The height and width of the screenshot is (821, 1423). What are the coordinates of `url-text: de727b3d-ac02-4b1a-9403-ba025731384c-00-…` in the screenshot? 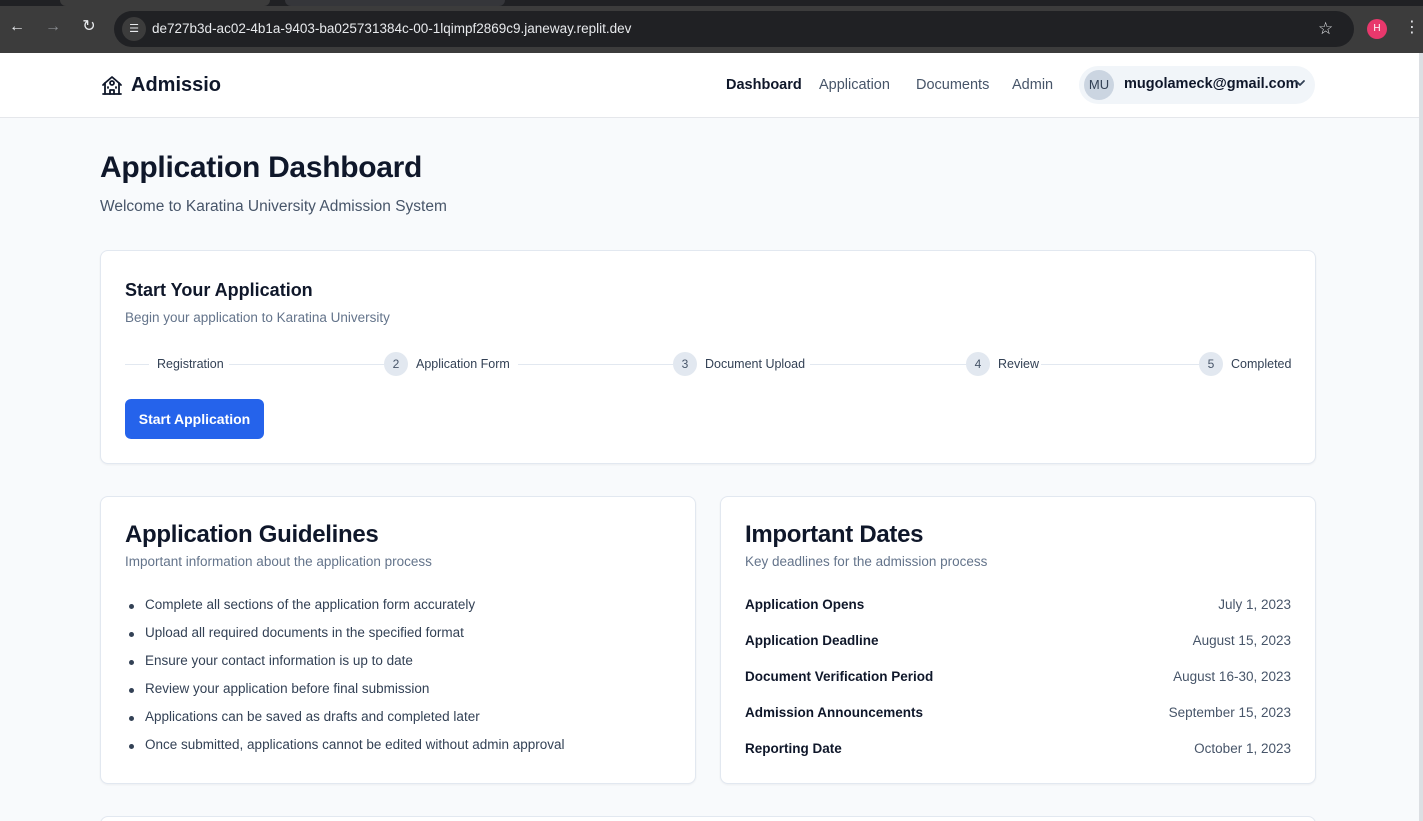 It's located at (391, 28).